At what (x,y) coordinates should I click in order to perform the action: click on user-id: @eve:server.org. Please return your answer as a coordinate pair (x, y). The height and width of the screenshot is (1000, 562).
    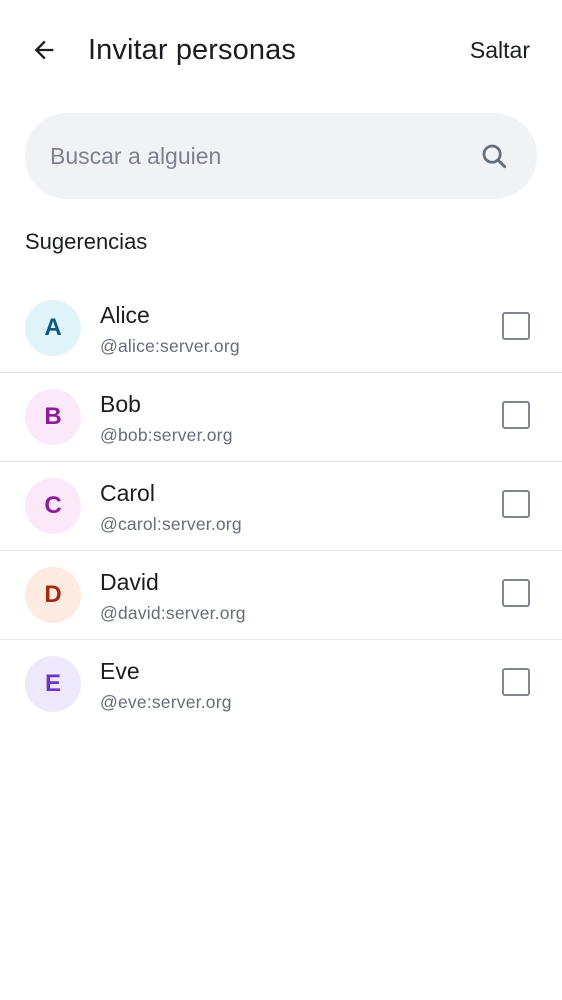
    Looking at the image, I should click on (166, 702).